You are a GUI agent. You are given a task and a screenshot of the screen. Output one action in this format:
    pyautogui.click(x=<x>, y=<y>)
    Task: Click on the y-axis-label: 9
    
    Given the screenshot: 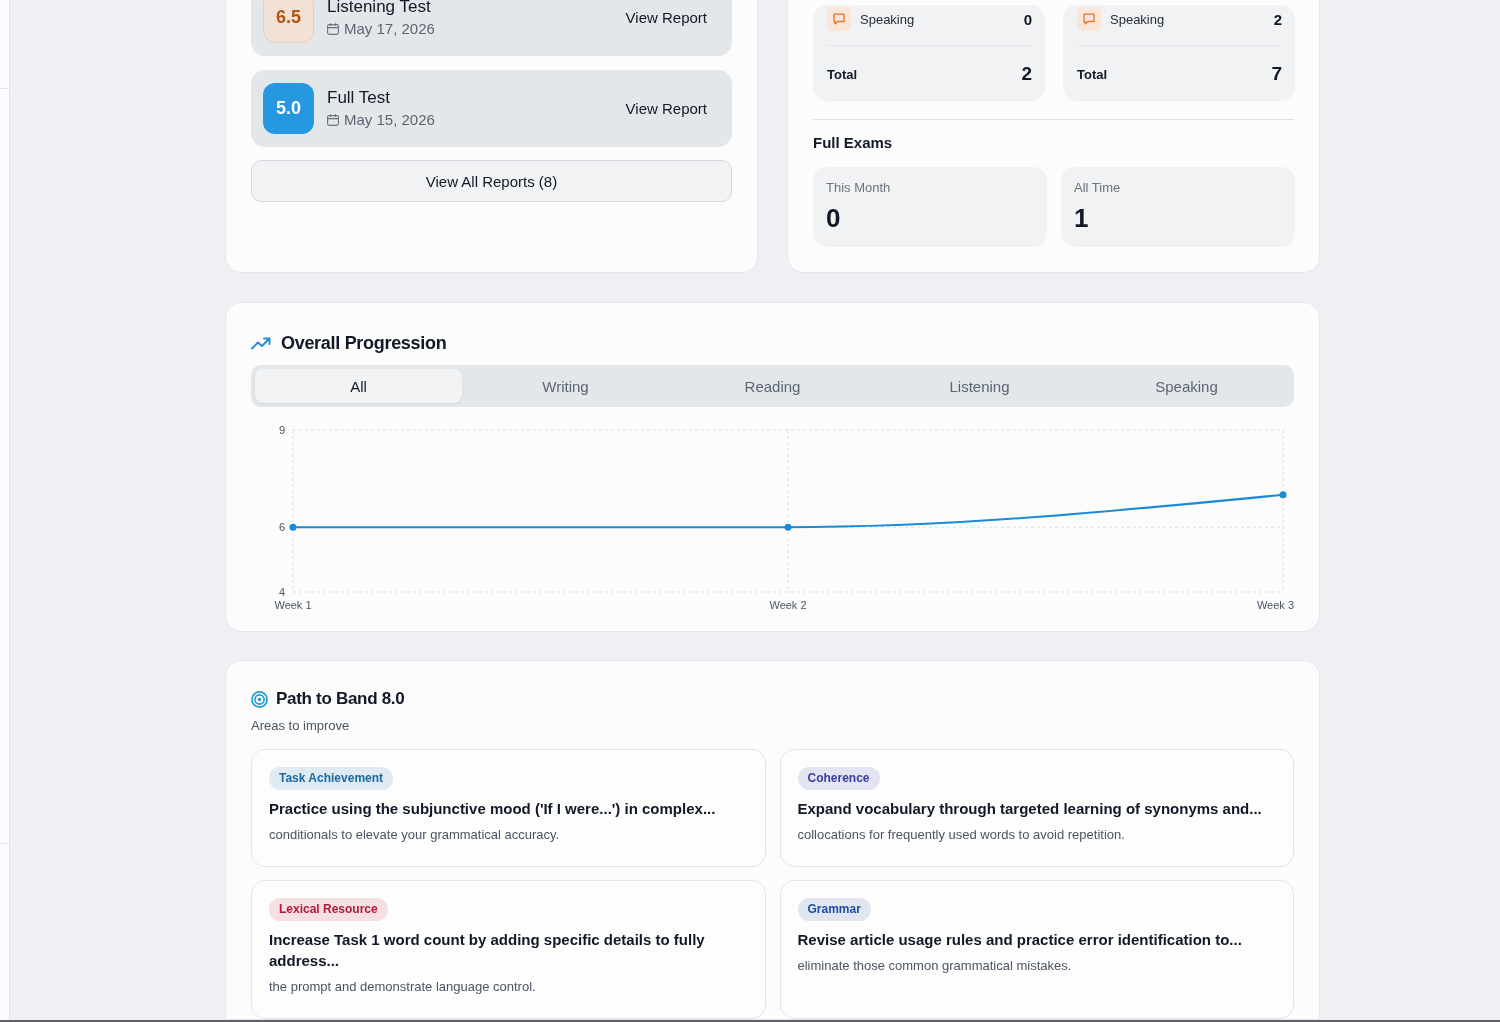 What is the action you would take?
    pyautogui.click(x=281, y=430)
    